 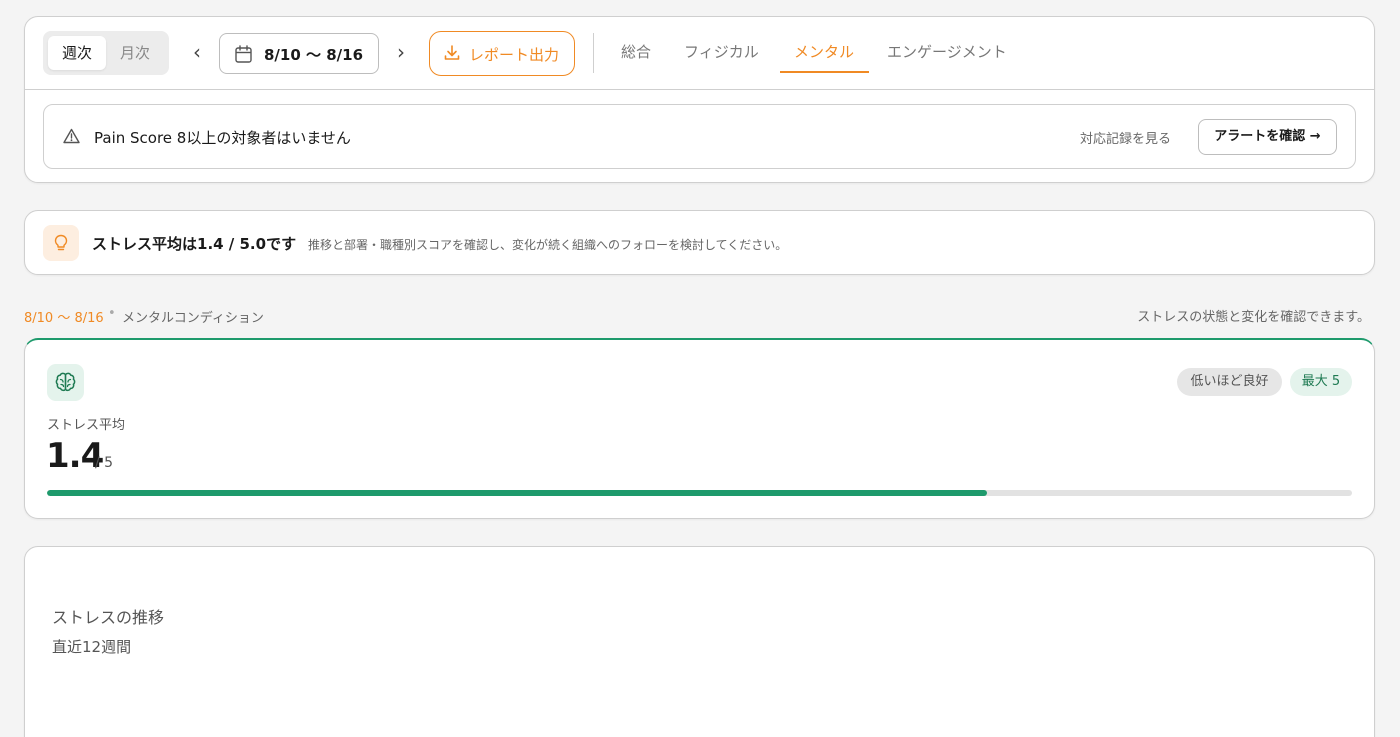 What do you see at coordinates (1321, 382) in the screenshot?
I see `max-score-badge: 最大 5` at bounding box center [1321, 382].